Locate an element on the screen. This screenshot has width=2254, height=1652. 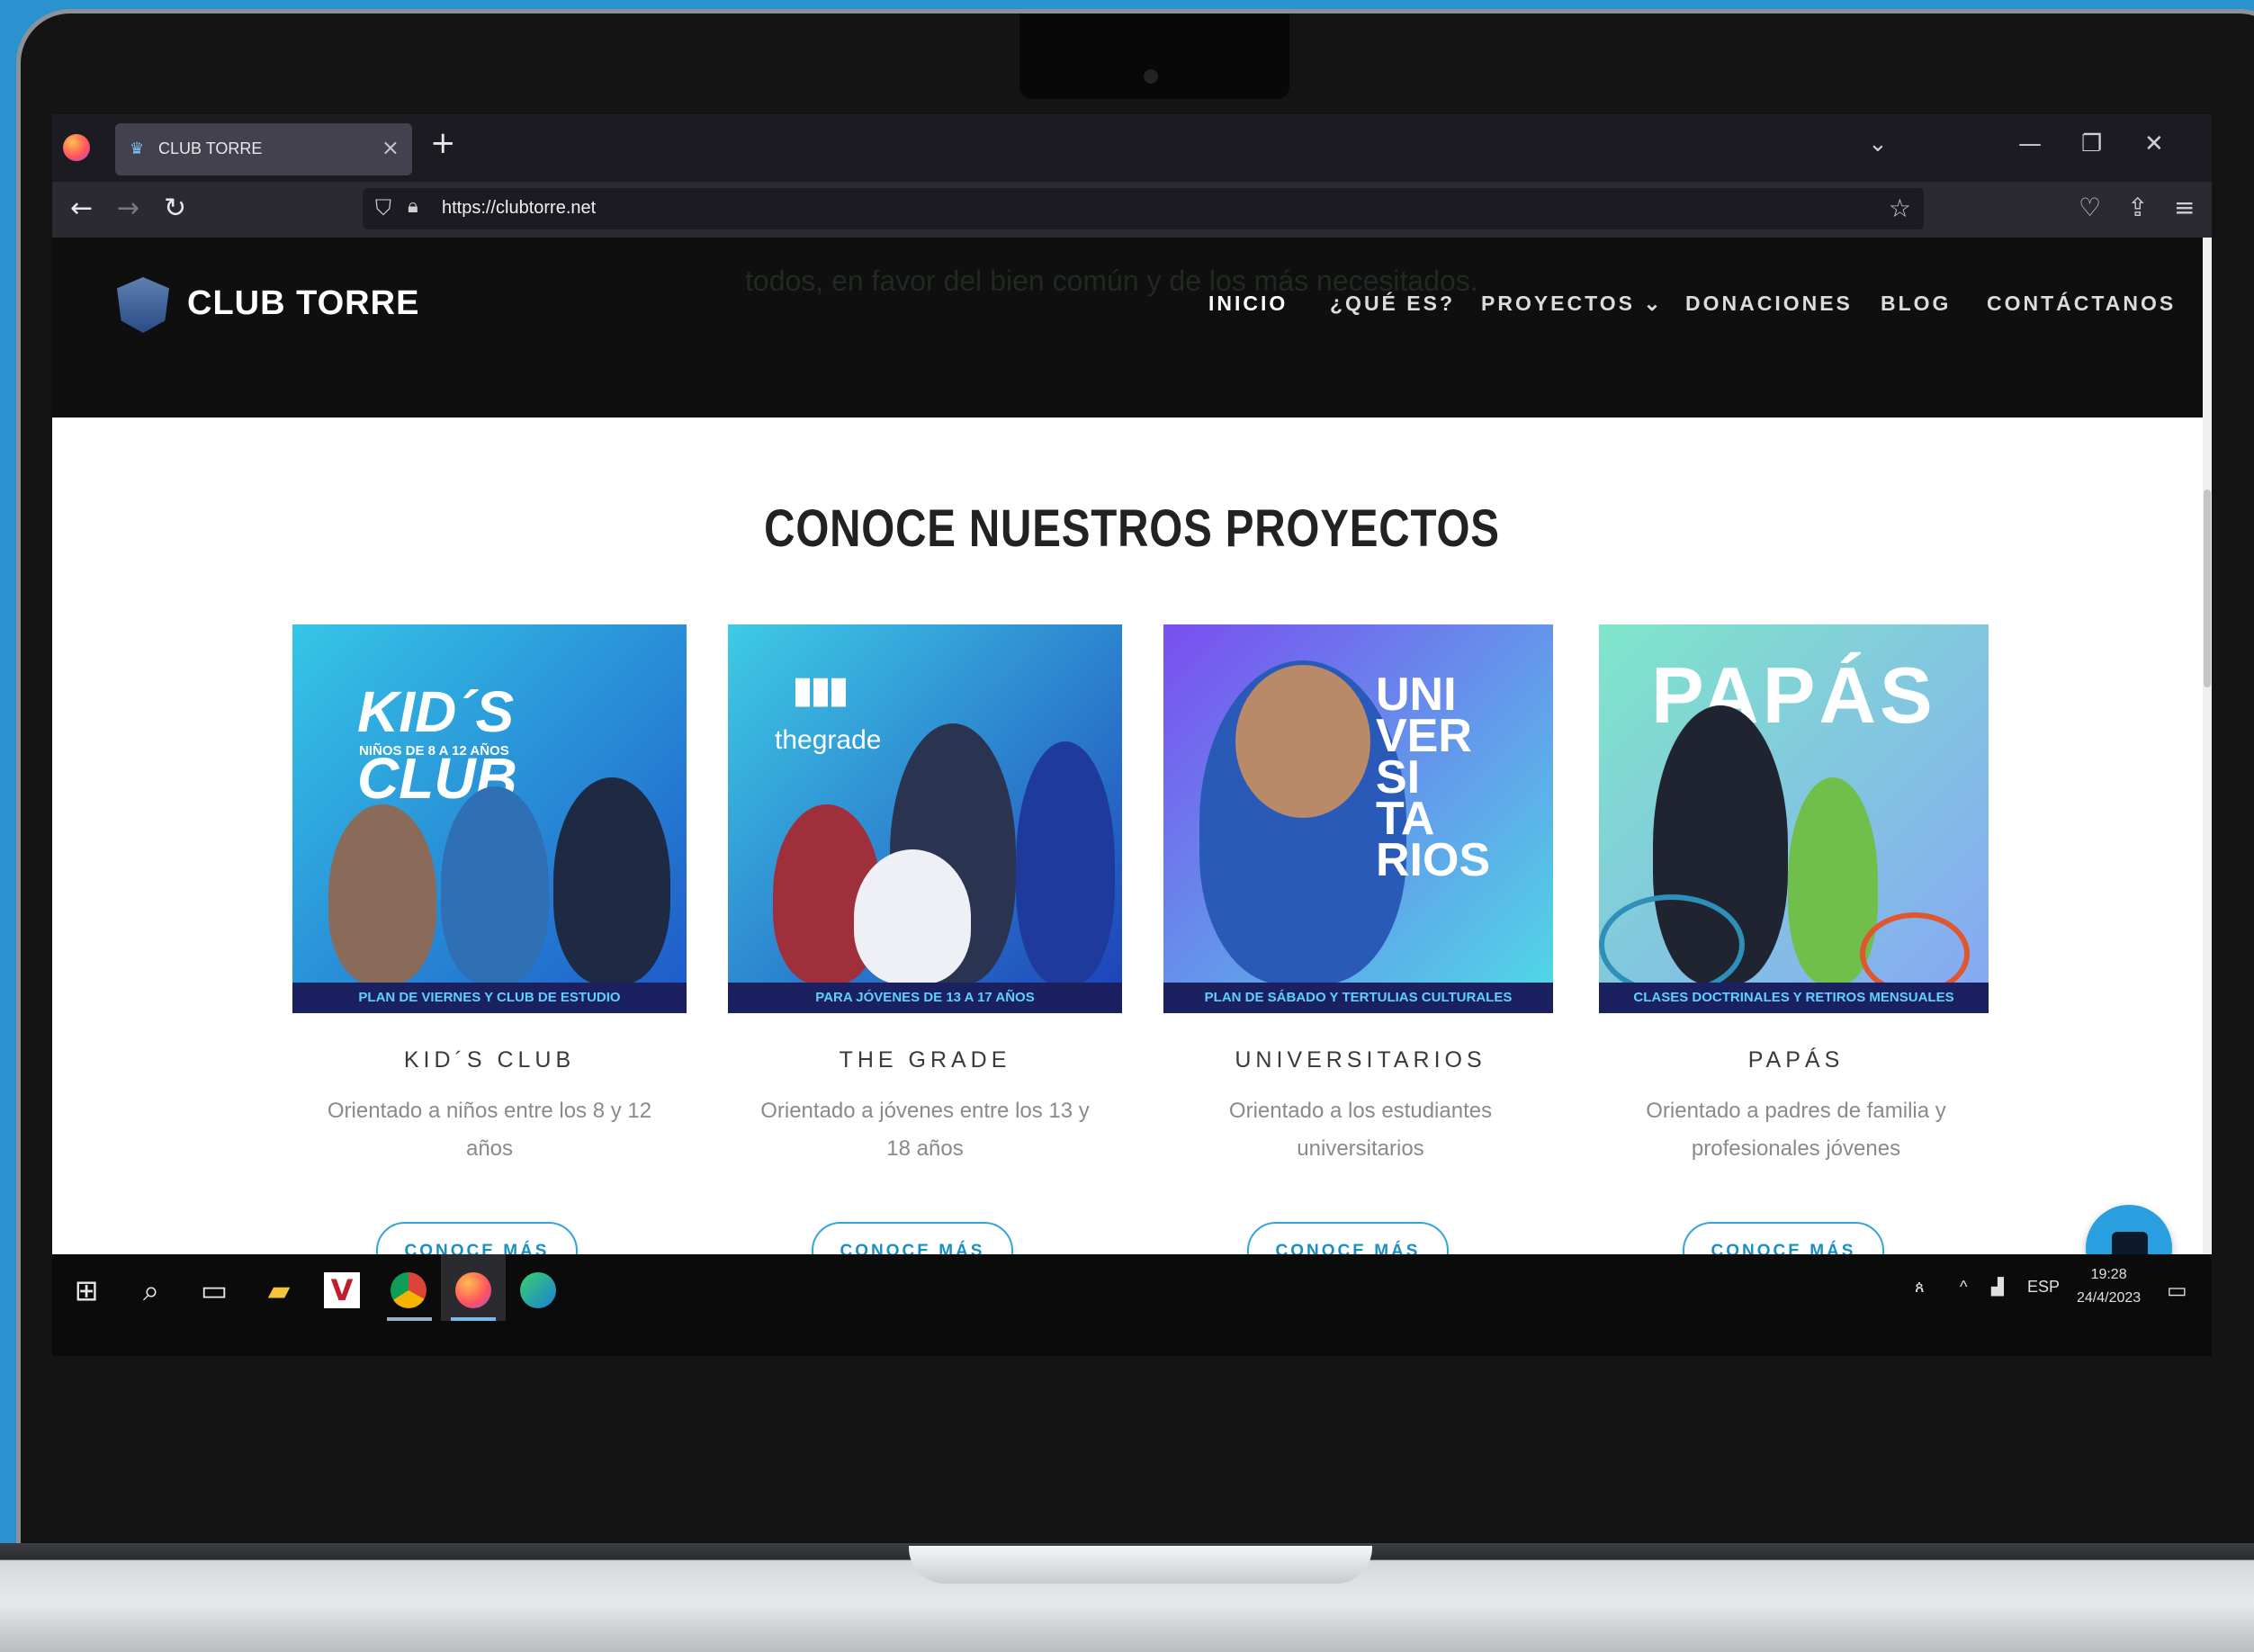
back-arrow-icon: ← is located at coordinates (81, 208).